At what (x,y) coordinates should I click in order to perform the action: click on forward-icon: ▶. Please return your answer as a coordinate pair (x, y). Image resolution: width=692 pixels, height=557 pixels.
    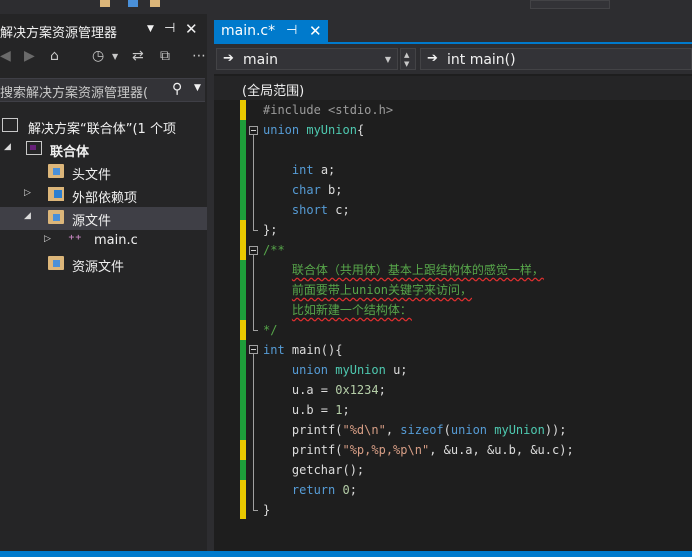
    Looking at the image, I should click on (29, 56).